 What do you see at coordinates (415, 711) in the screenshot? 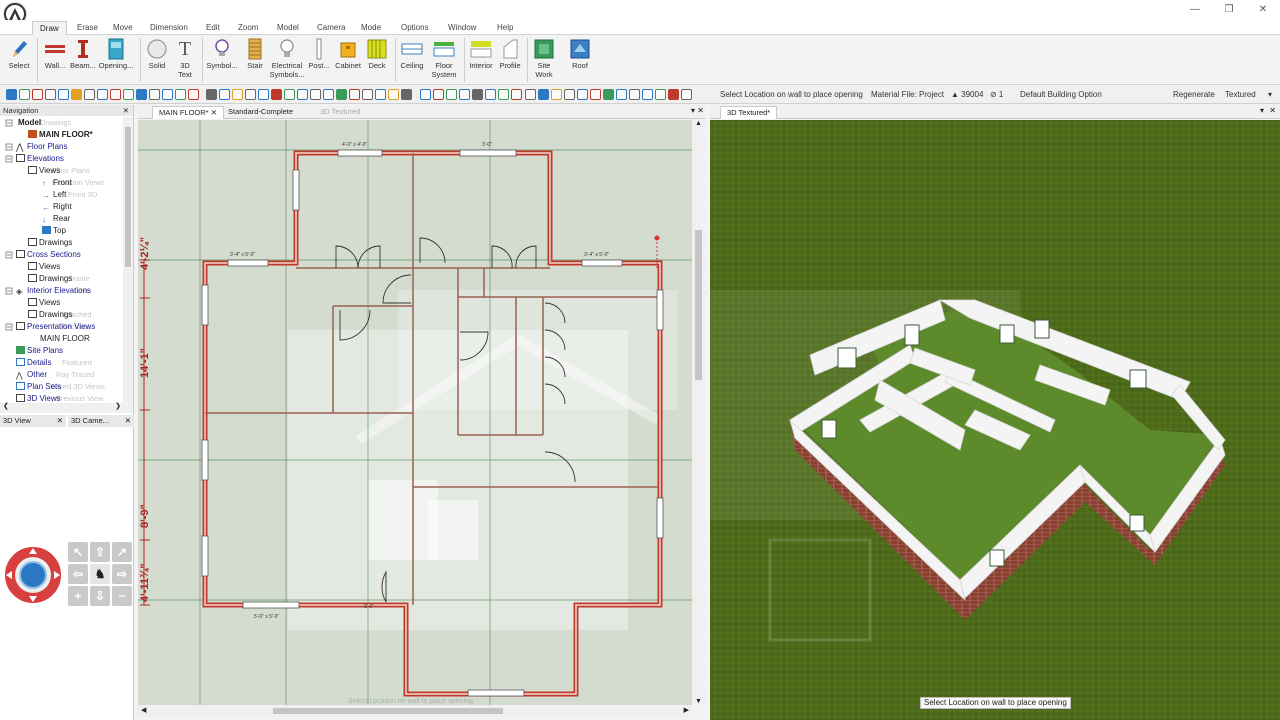
I see `plan-hscroll: ◀ ▶` at bounding box center [415, 711].